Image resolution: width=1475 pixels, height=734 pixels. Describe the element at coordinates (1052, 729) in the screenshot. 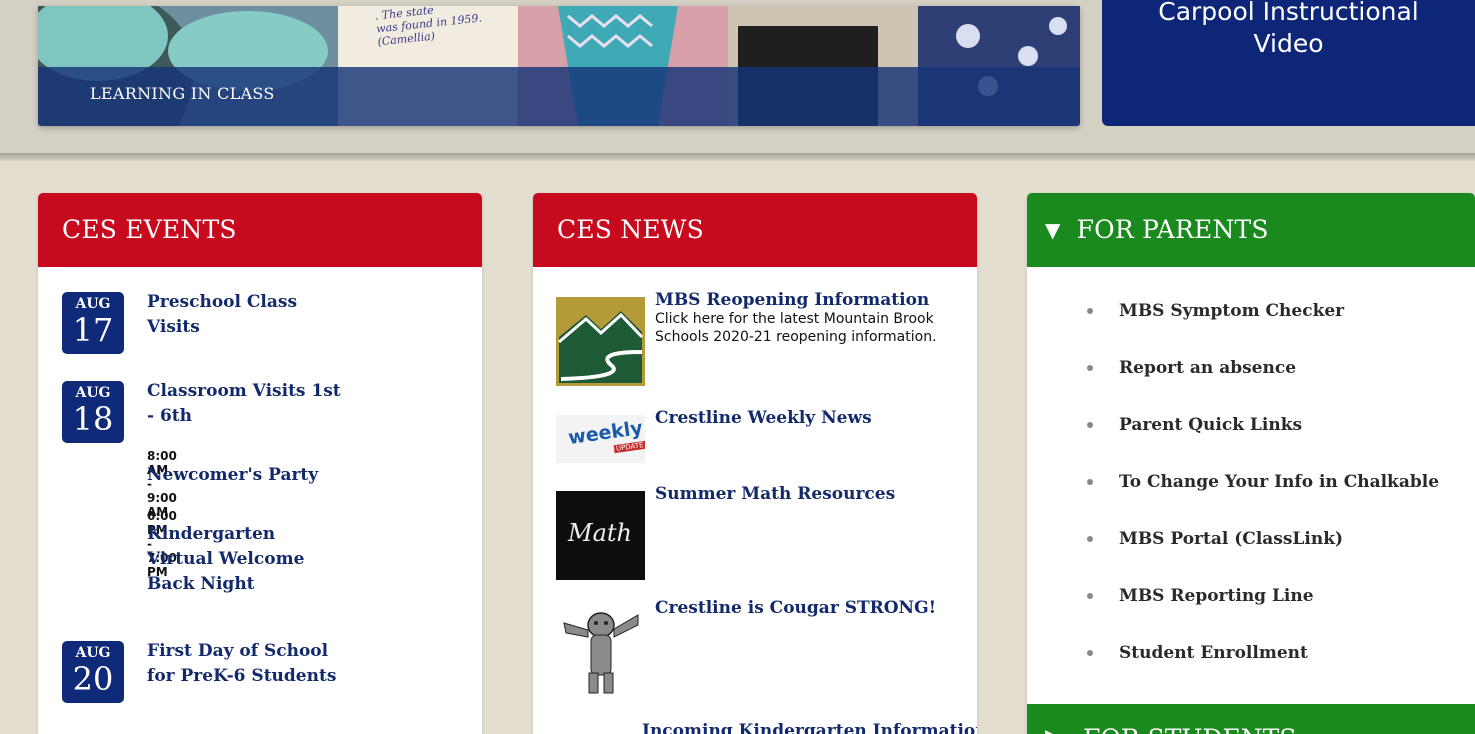

I see `triangle-right-icon: ▶` at that location.